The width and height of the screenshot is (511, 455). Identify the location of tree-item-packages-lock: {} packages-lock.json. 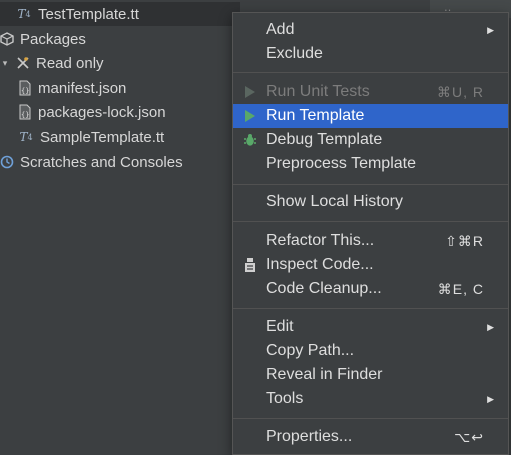
(92, 112).